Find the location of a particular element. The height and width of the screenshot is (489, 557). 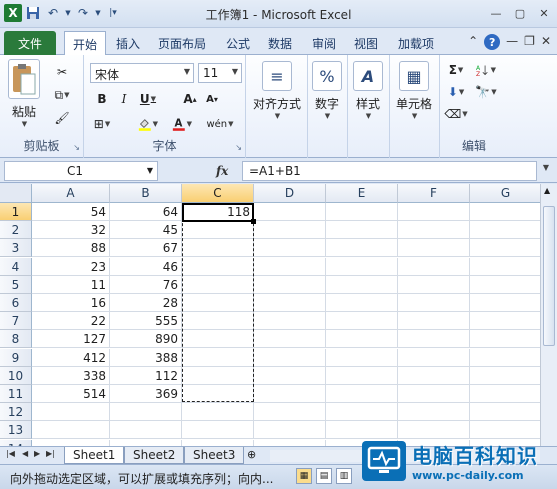

styles-button: A 样式 ▼ is located at coordinates (368, 90).